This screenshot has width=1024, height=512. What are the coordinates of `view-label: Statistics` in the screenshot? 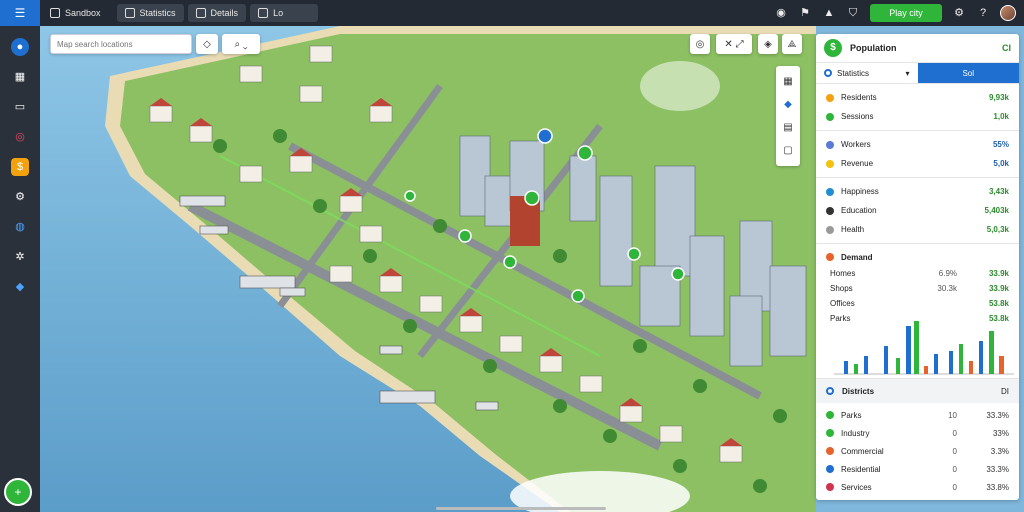 It's located at (157, 13).